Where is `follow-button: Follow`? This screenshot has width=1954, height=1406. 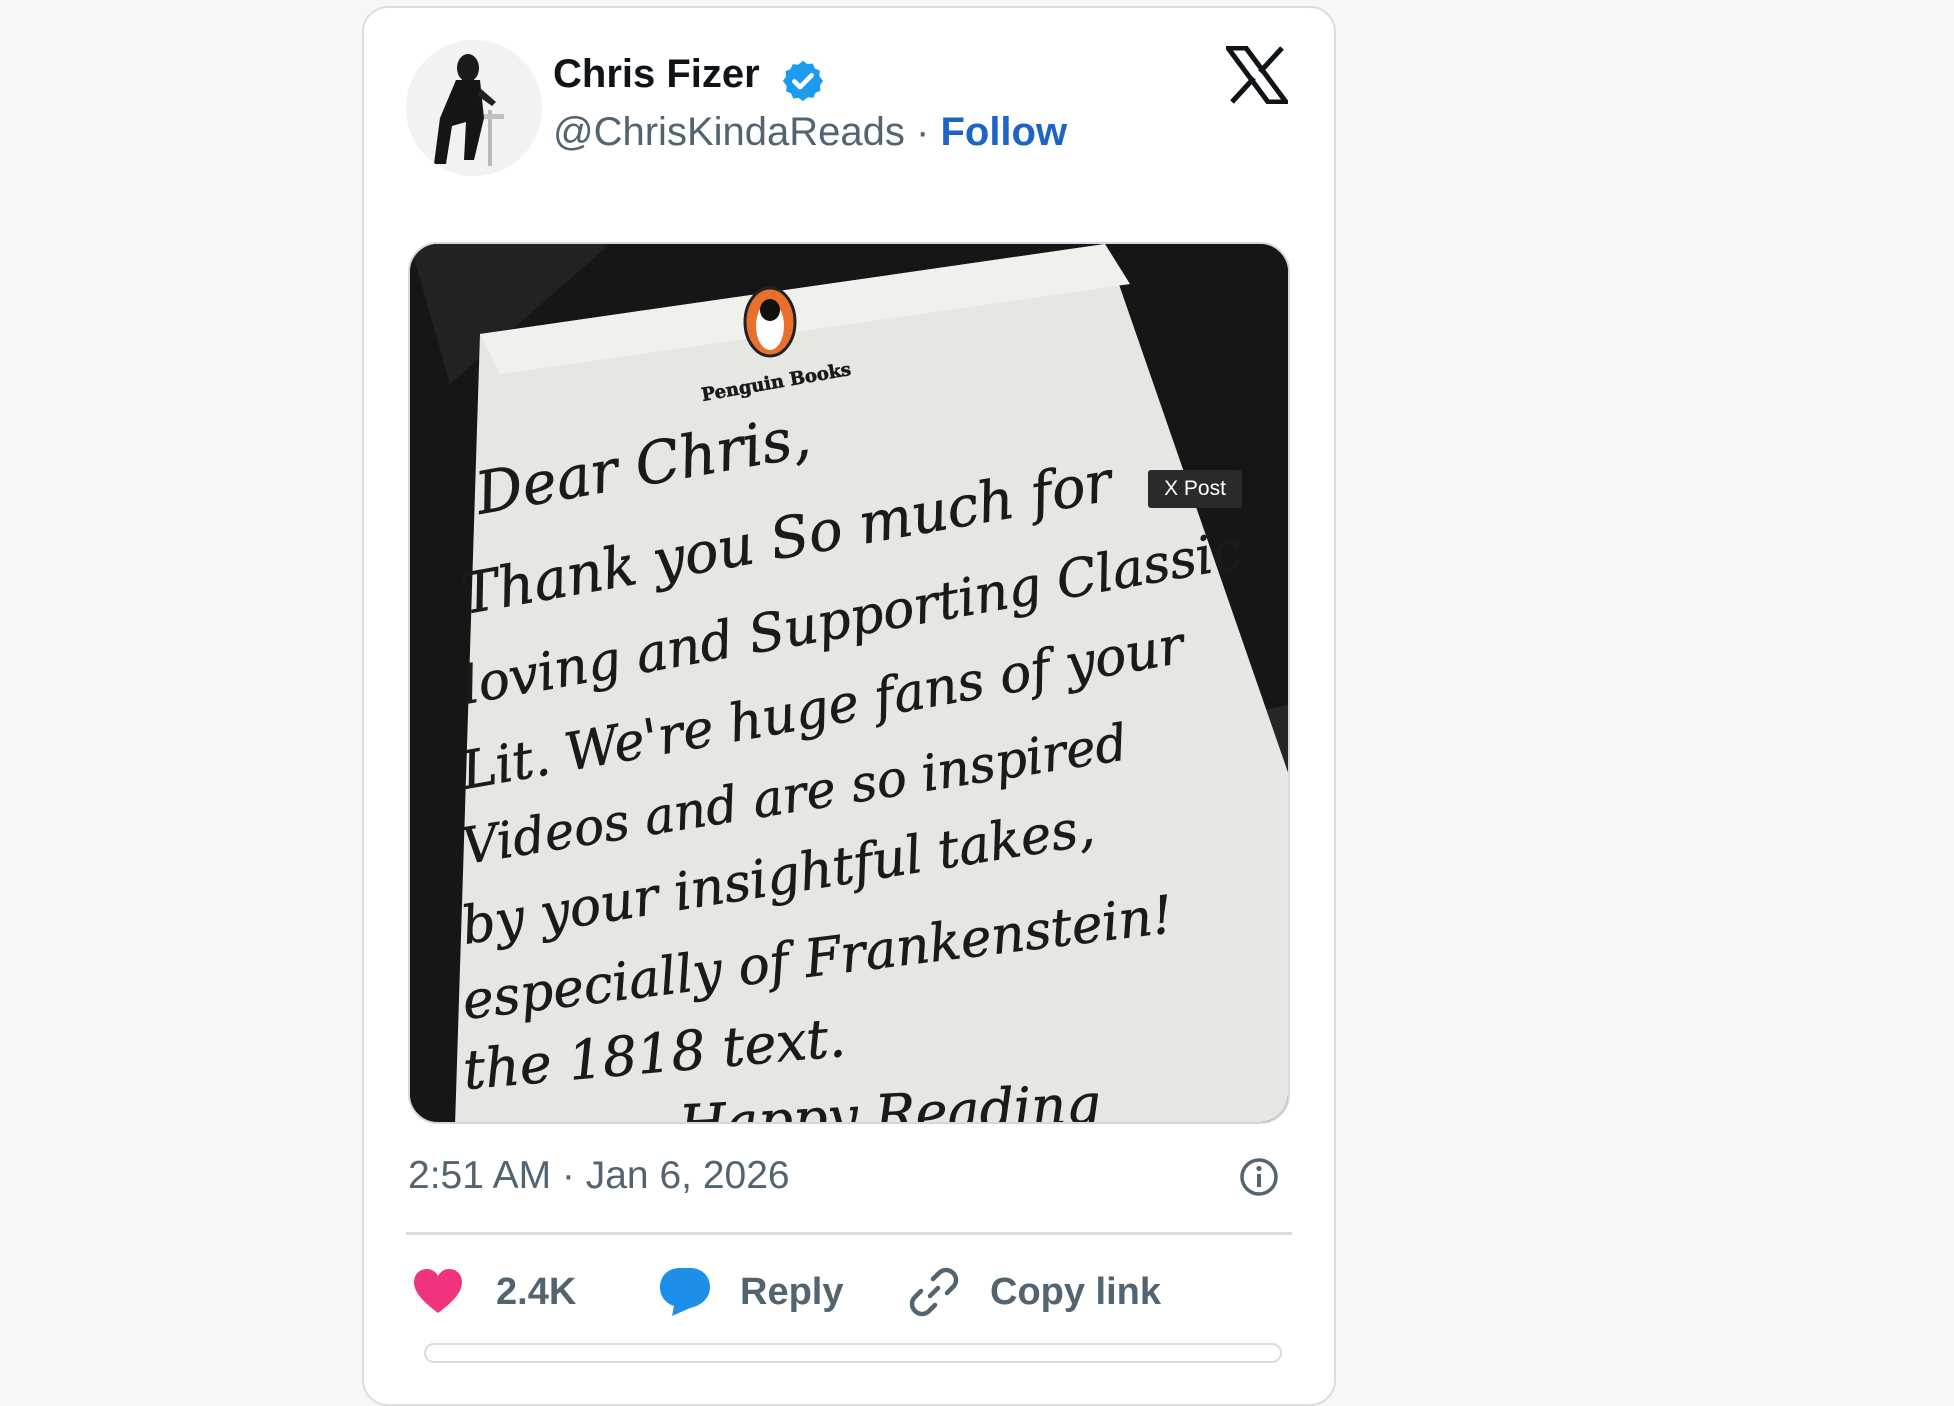
follow-button: Follow is located at coordinates (1003, 132).